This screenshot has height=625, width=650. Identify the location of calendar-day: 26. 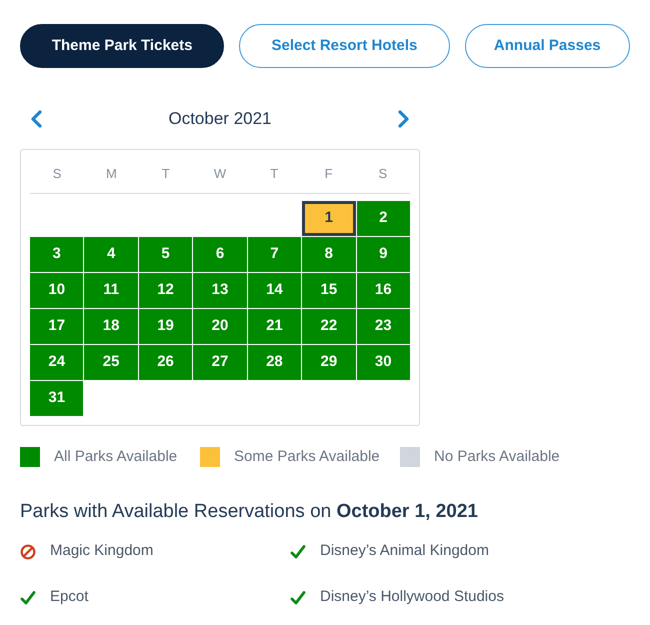
(165, 362).